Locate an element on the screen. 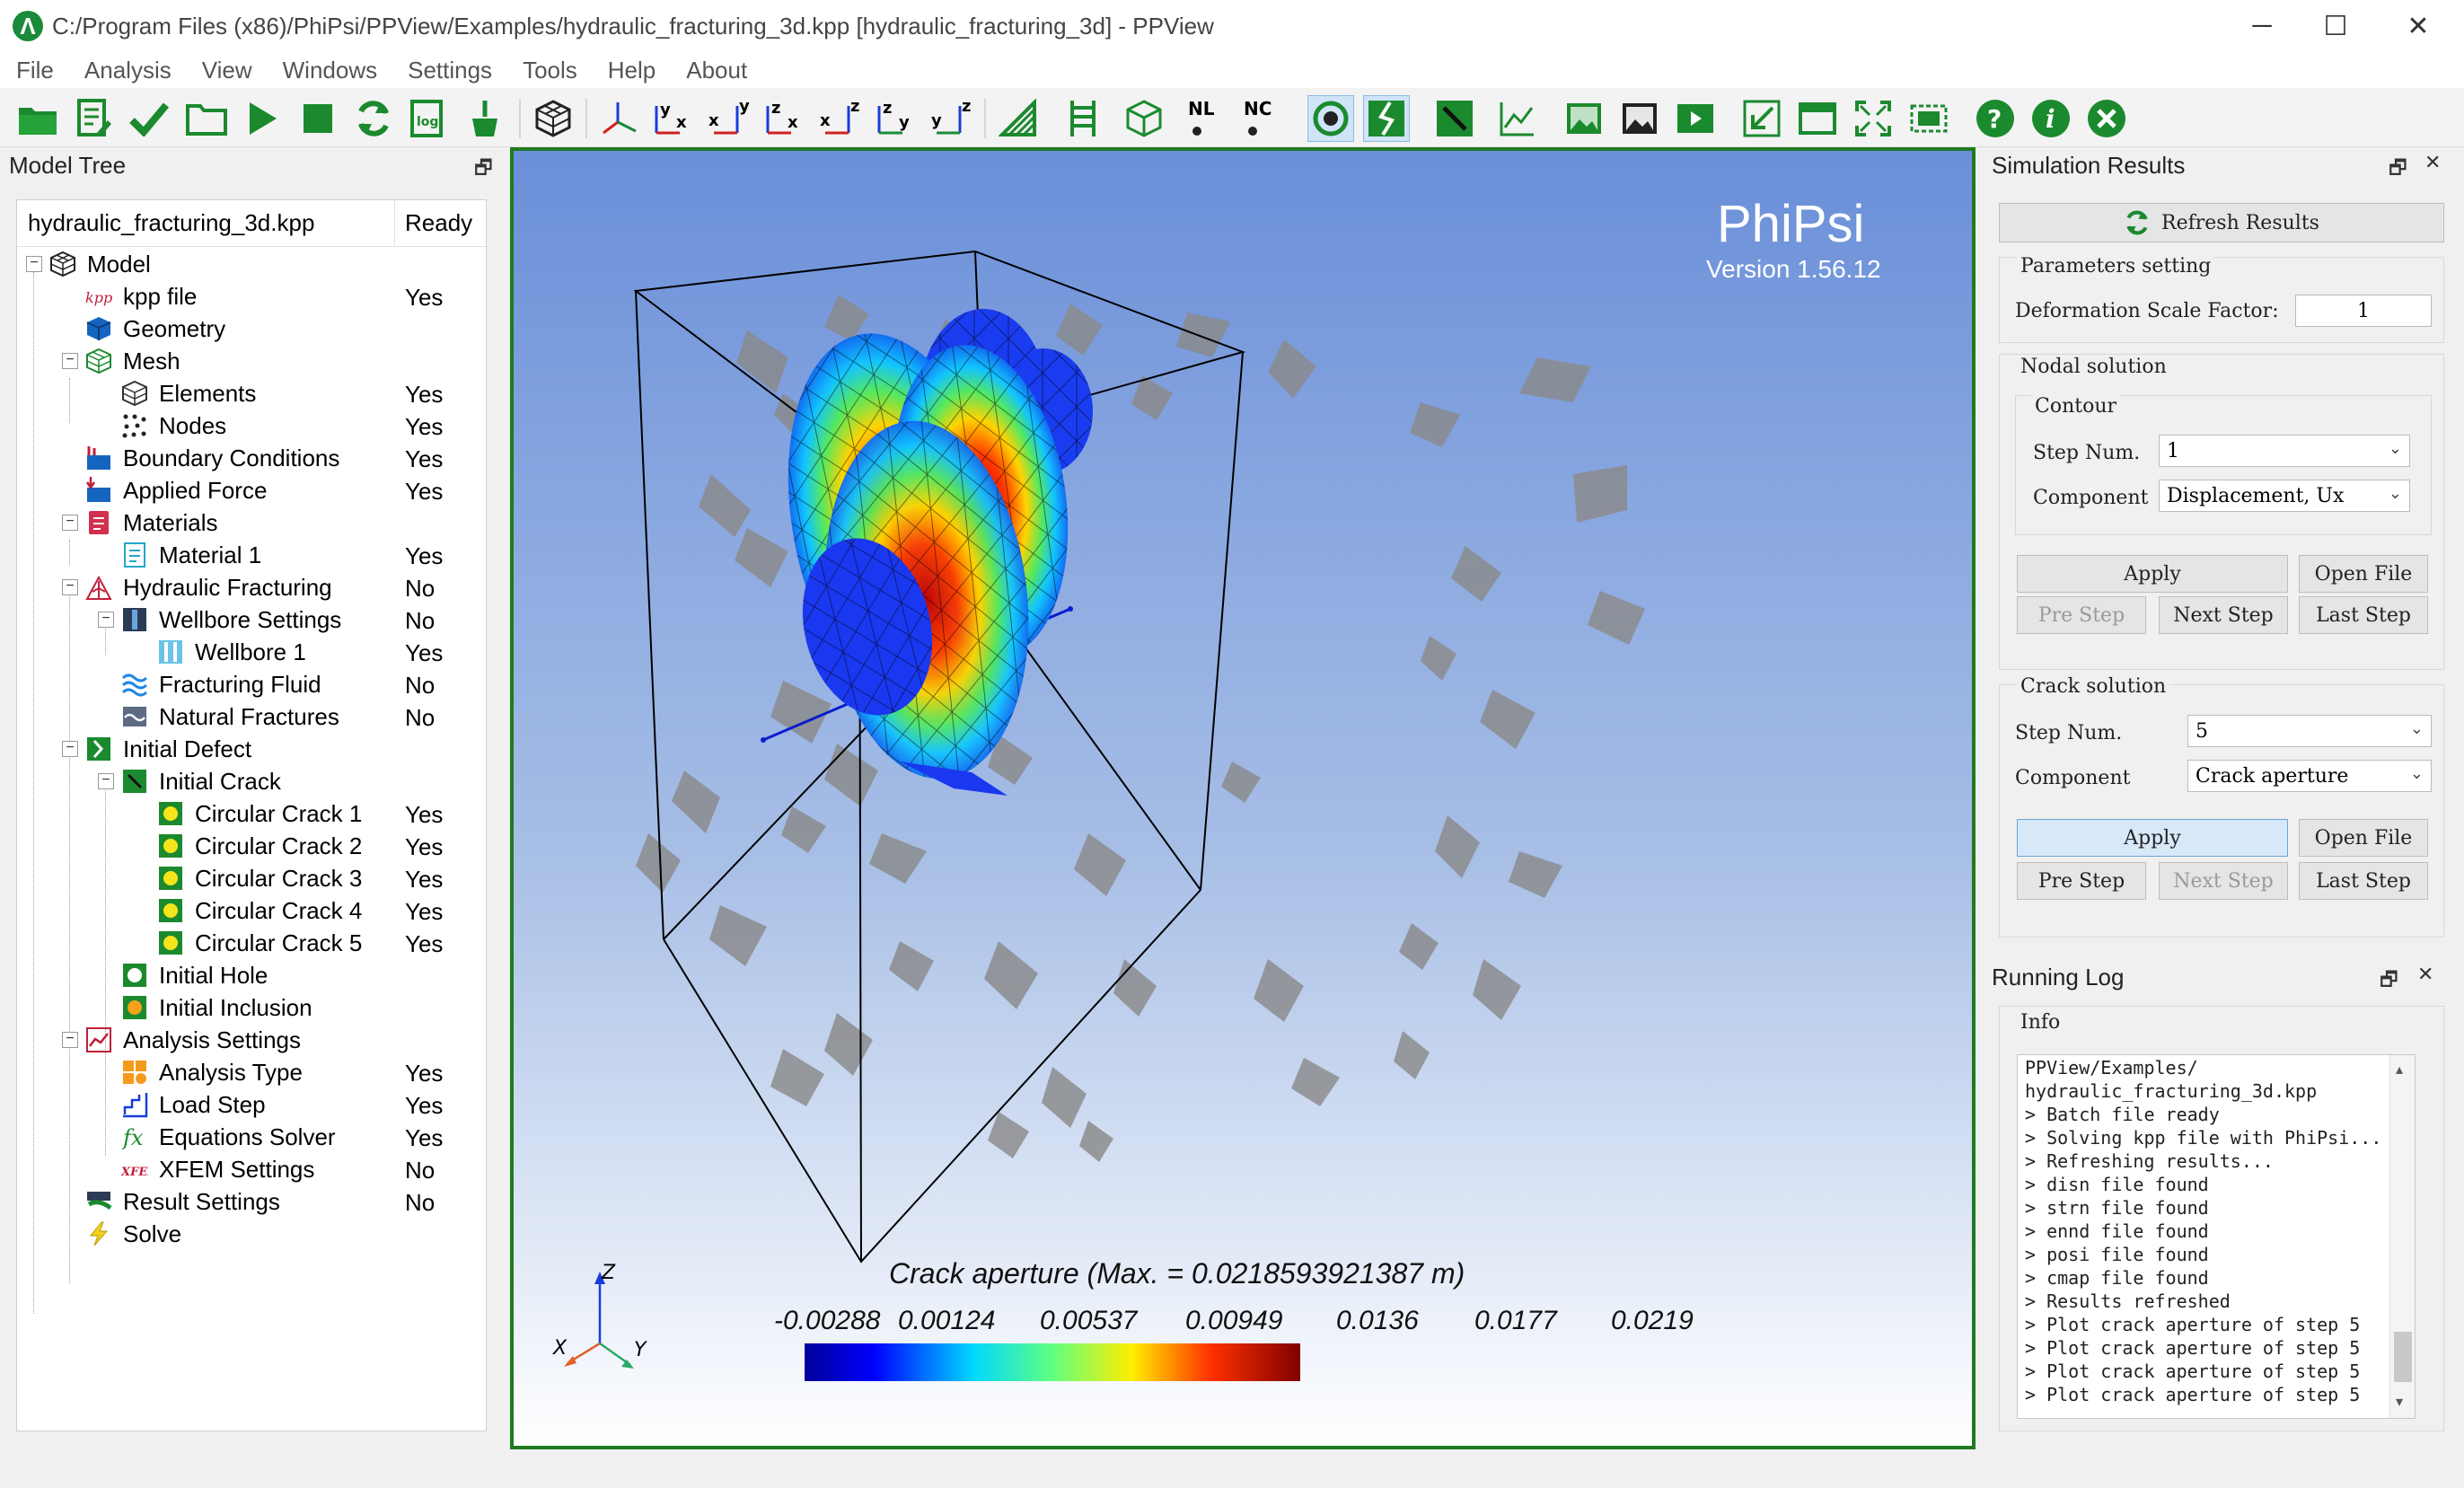  scroll-up-icon: ▴ is located at coordinates (2399, 1070).